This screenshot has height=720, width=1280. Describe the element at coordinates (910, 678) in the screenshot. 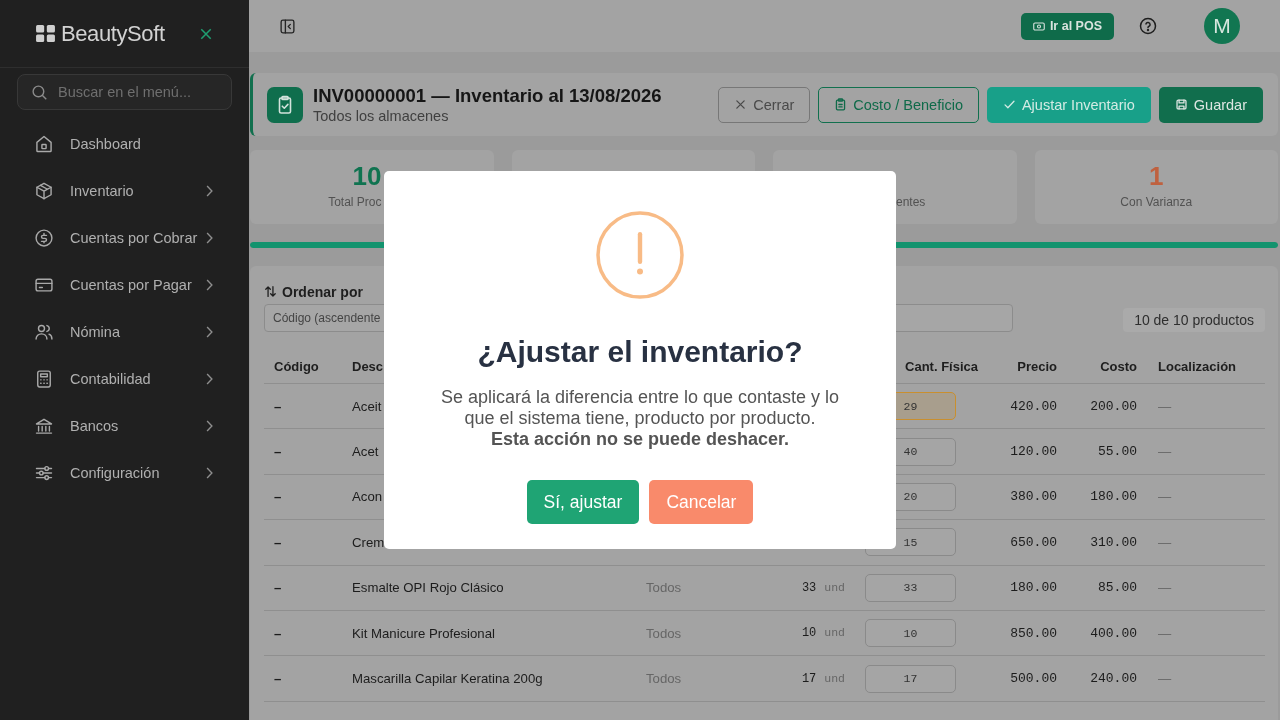

I see `quantity-input: 17` at that location.